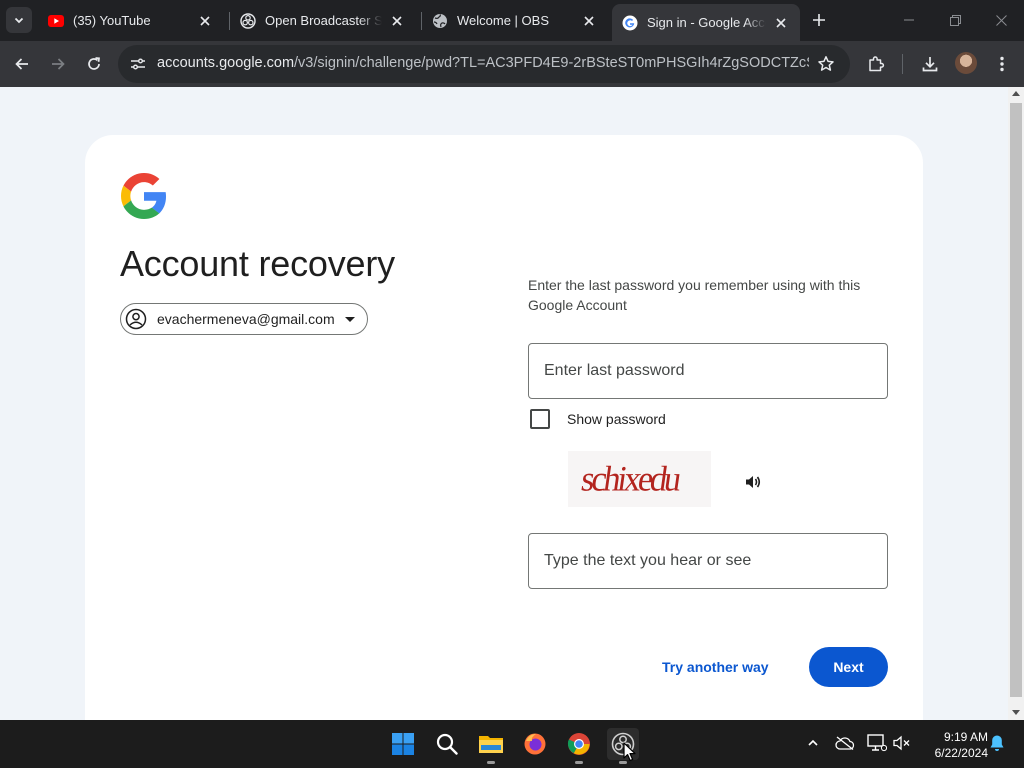 This screenshot has height=768, width=1024. Describe the element at coordinates (257, 263) in the screenshot. I see `page-title: Account recovery` at that location.